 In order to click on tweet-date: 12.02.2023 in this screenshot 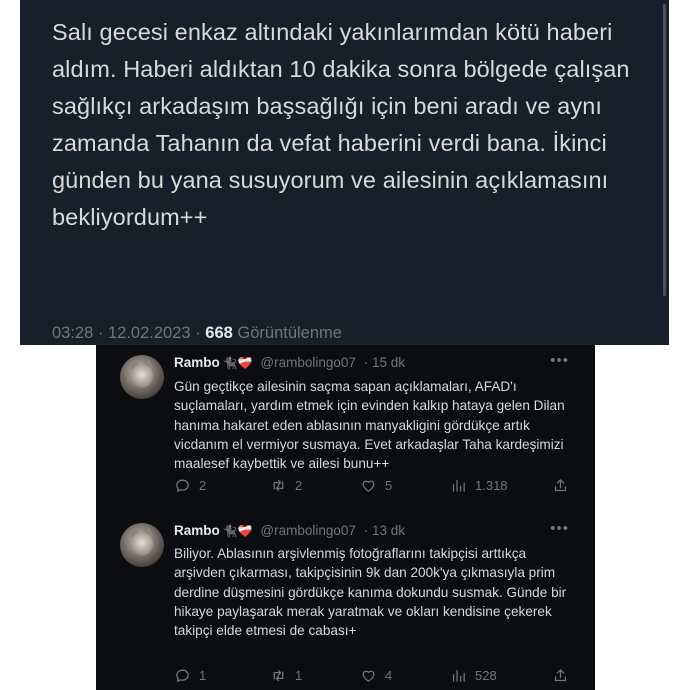, I will do `click(149, 333)`.